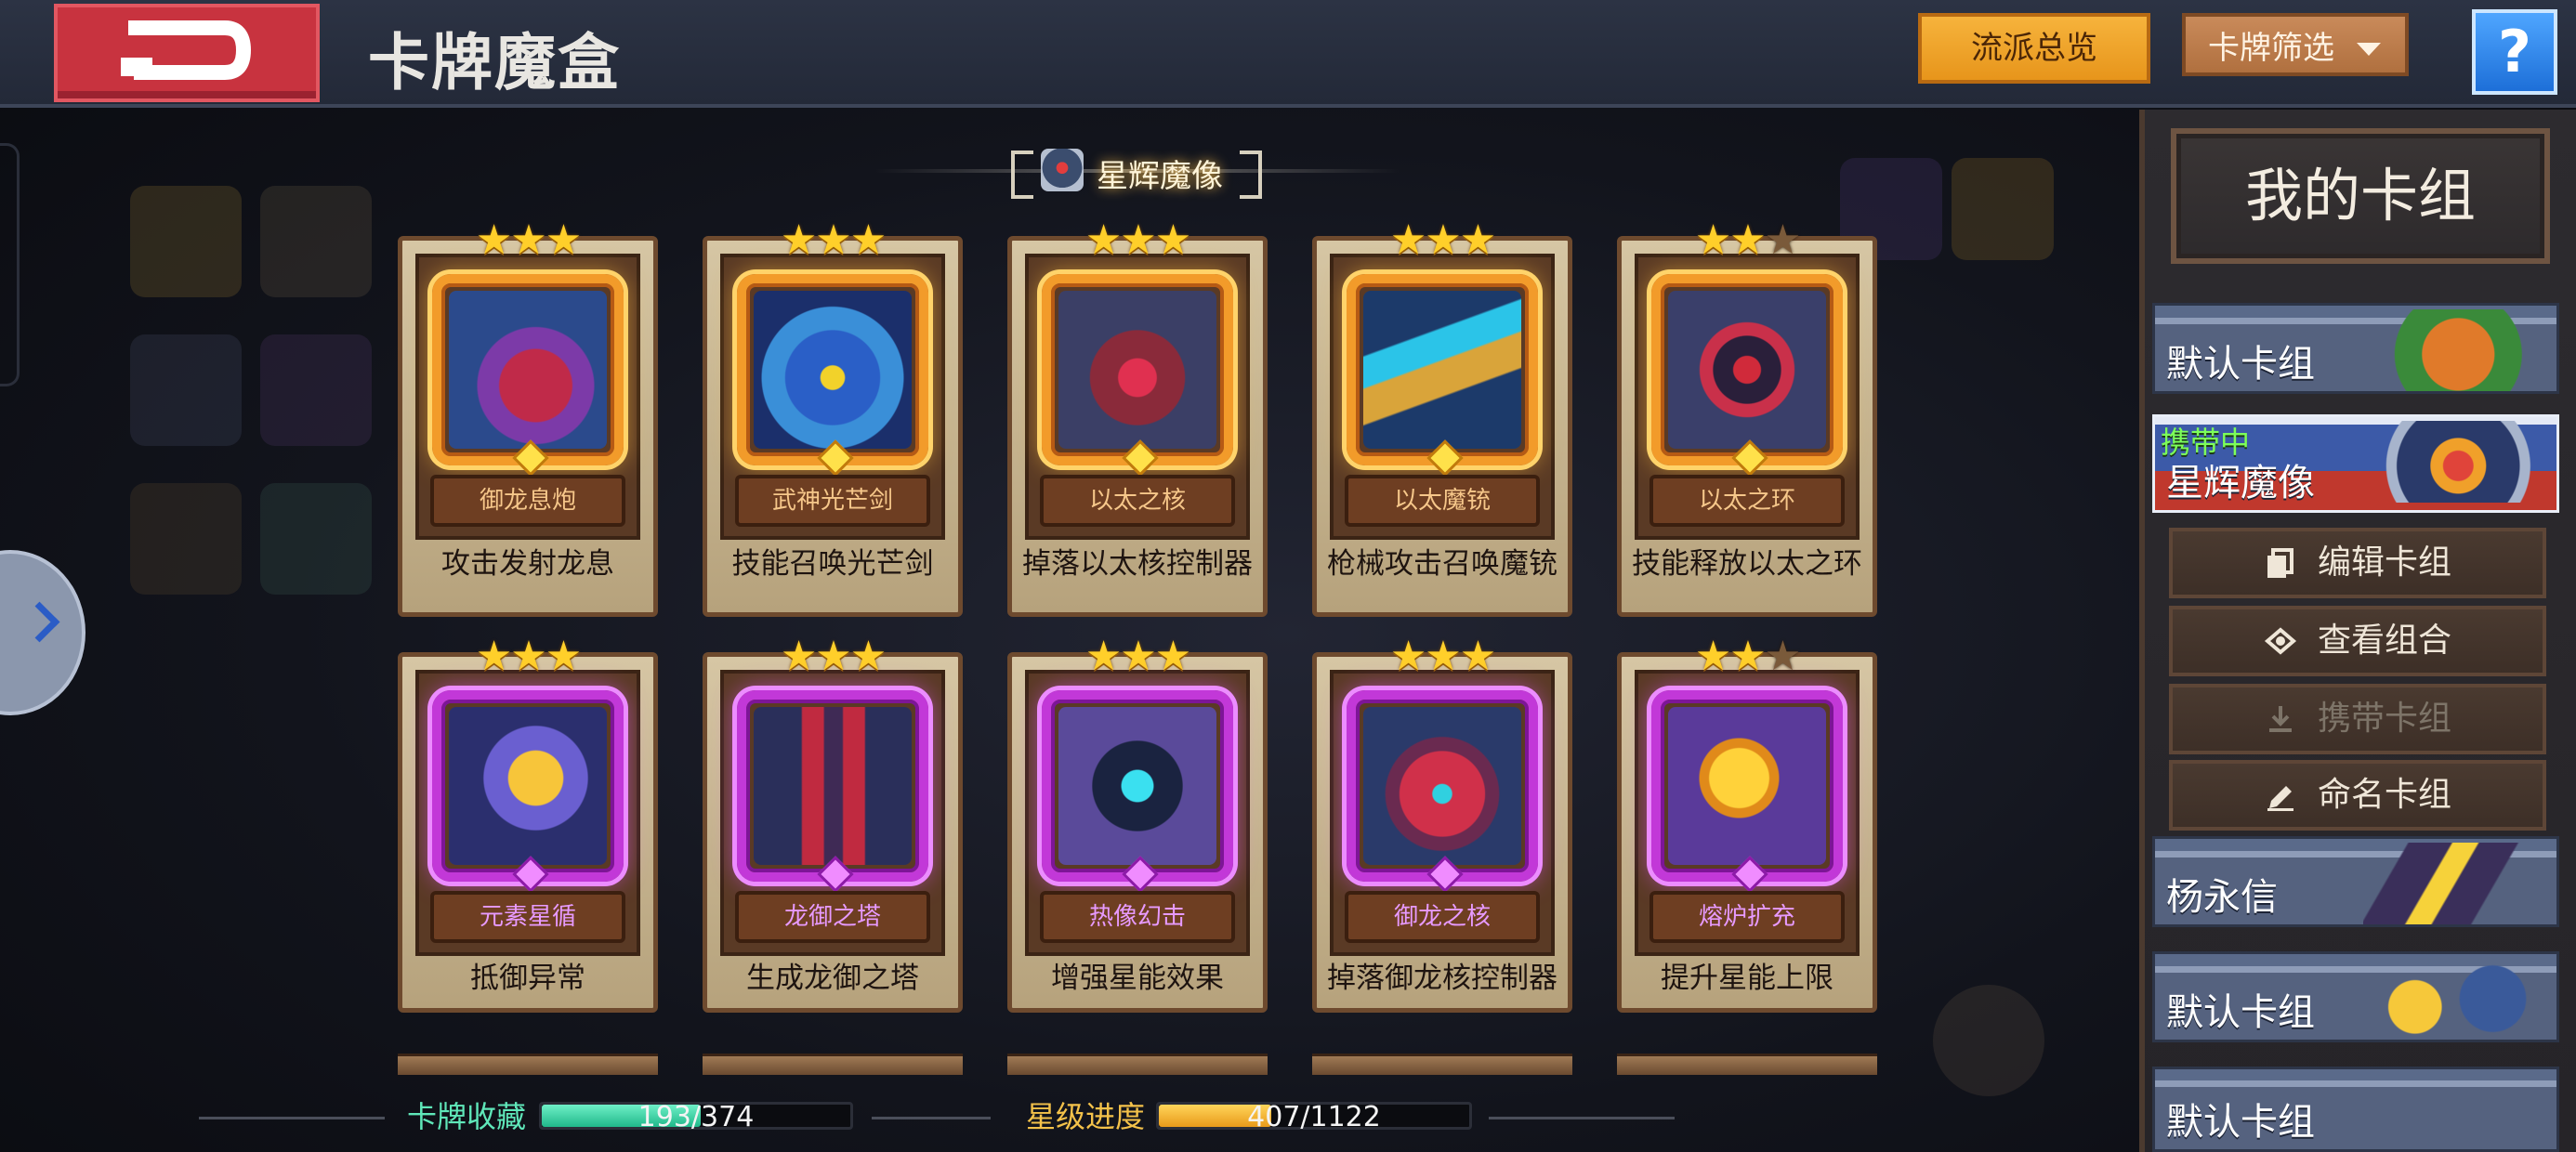  I want to click on star-progress-bar: 407/1122, so click(1314, 1117).